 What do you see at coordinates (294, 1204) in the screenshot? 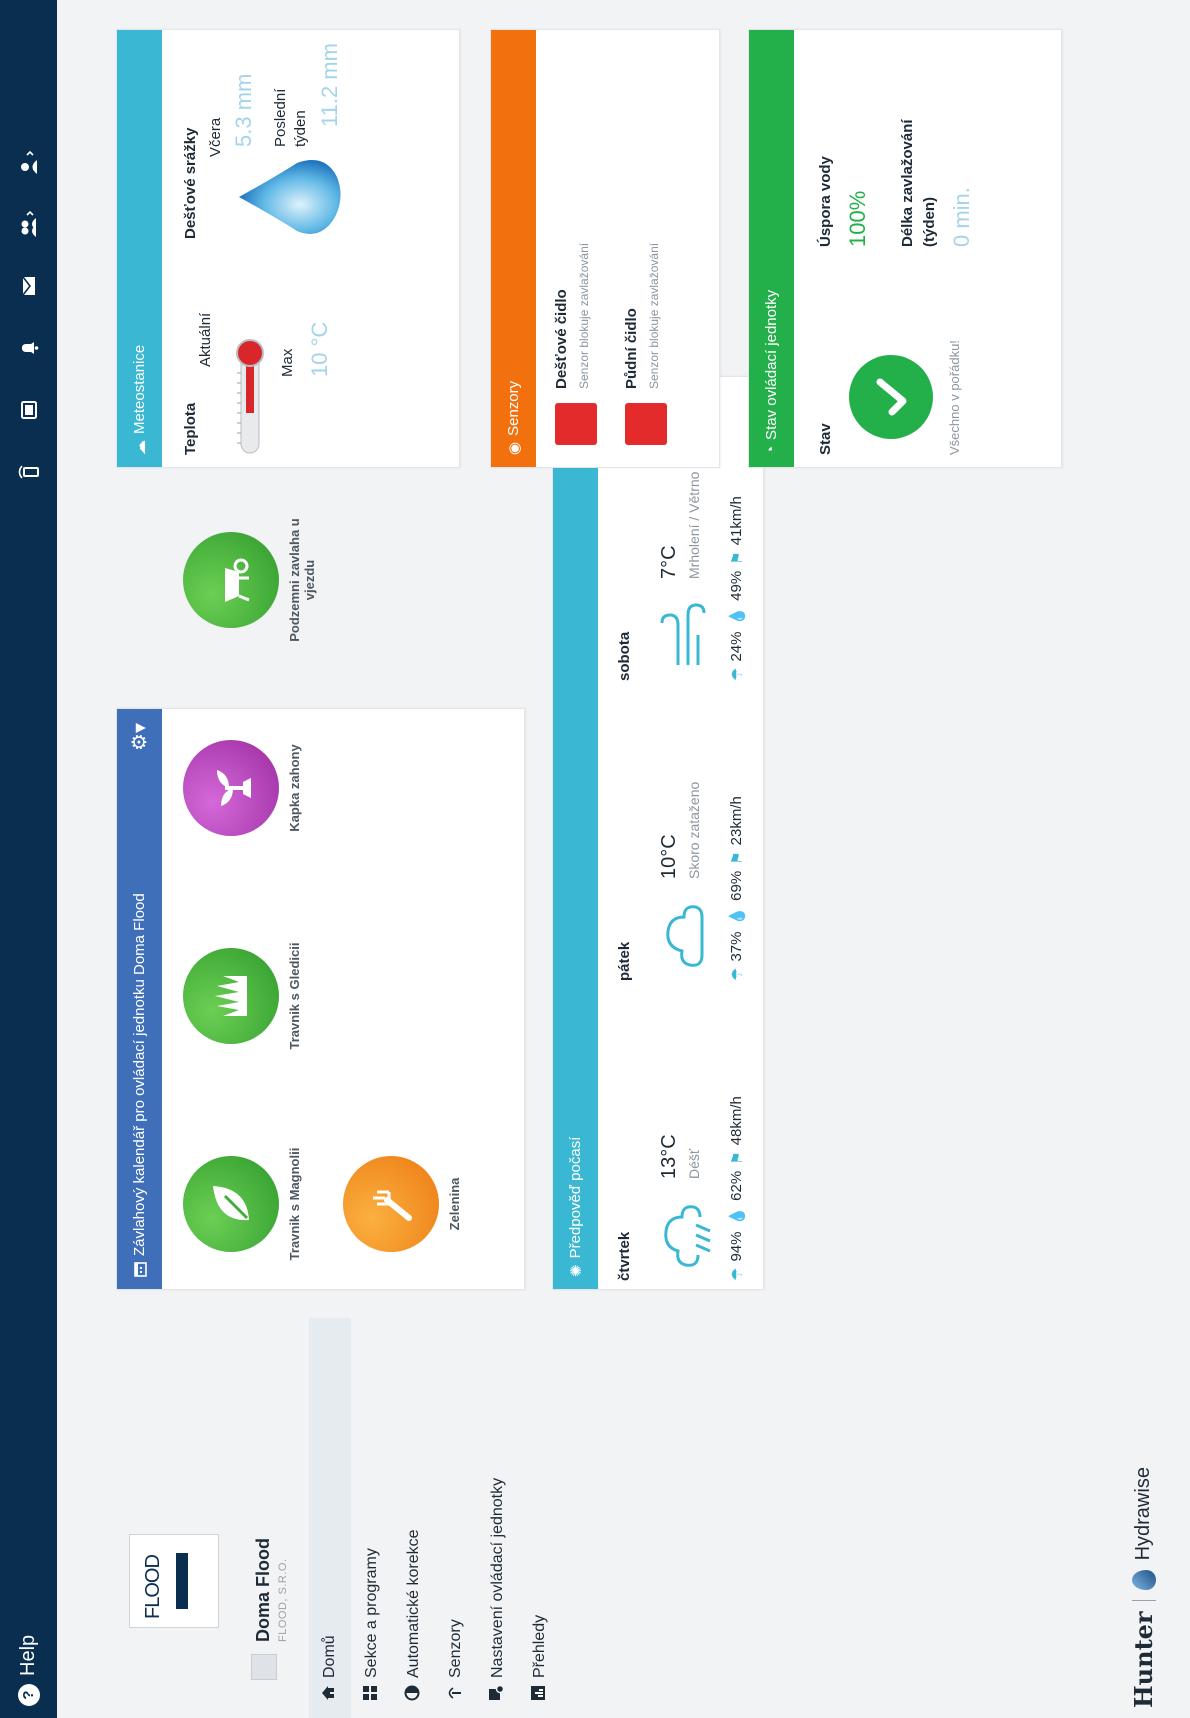
I see `program-label: Travnik s Magnolii` at bounding box center [294, 1204].